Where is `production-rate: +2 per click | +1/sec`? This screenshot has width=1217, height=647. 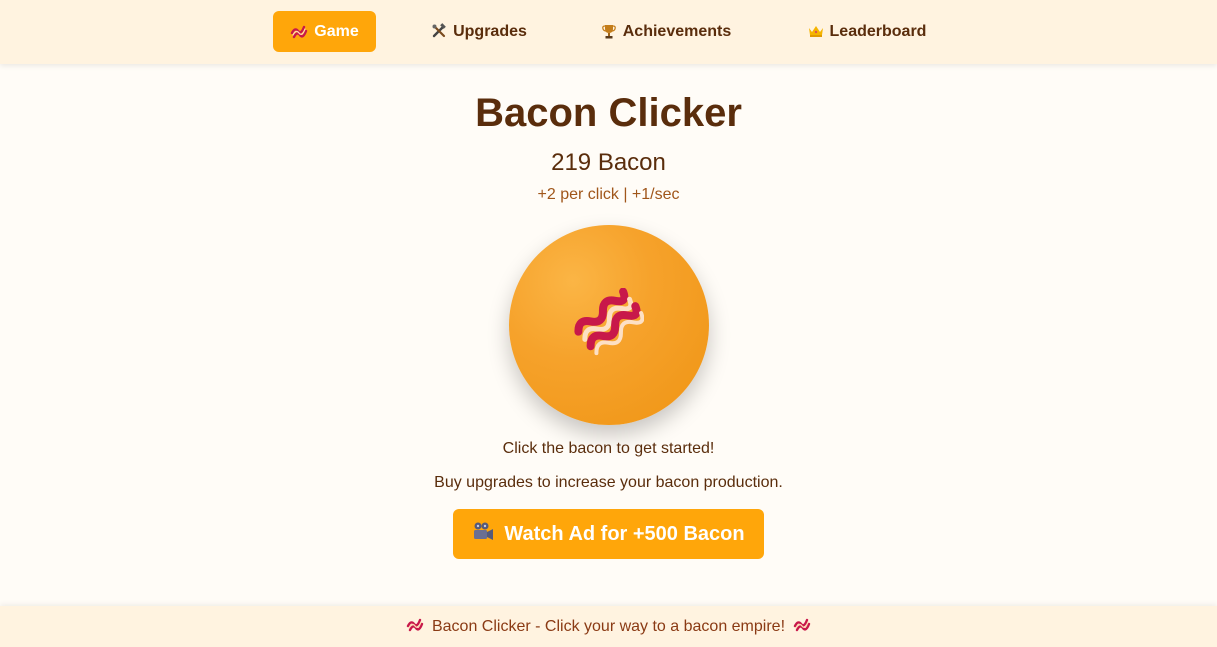 production-rate: +2 per click | +1/sec is located at coordinates (608, 194).